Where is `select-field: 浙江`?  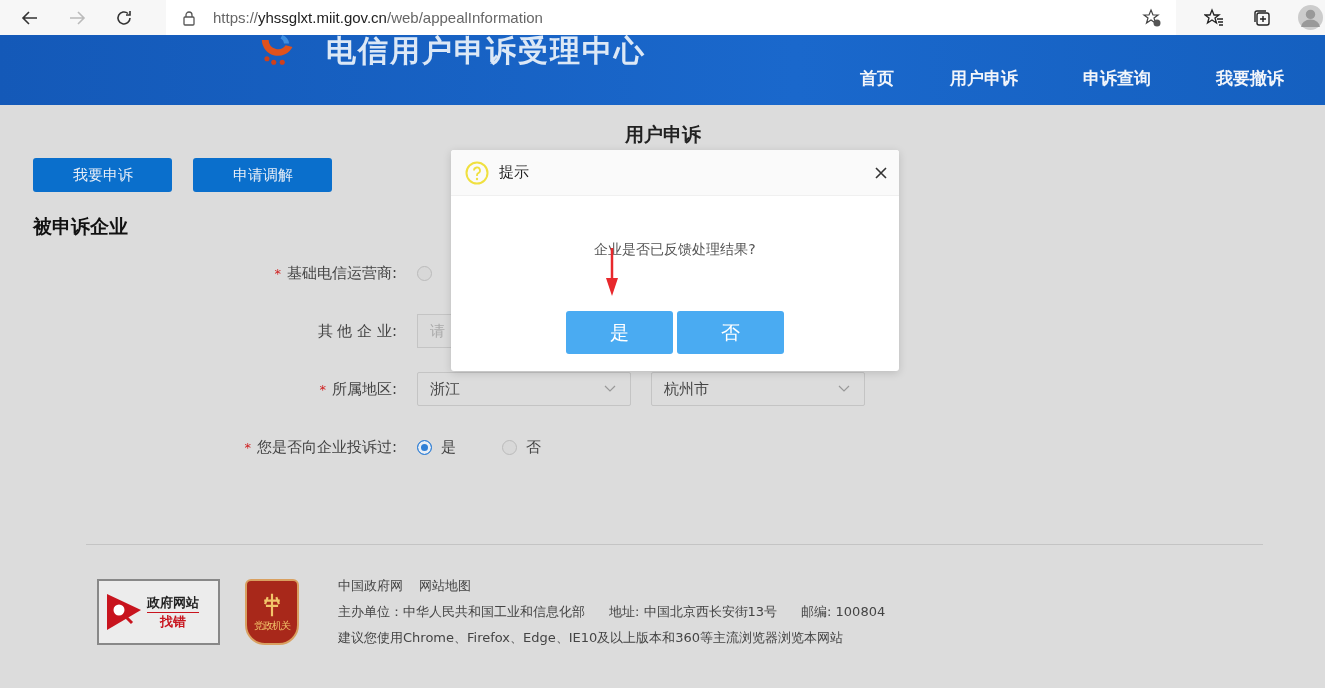 select-field: 浙江 is located at coordinates (524, 389).